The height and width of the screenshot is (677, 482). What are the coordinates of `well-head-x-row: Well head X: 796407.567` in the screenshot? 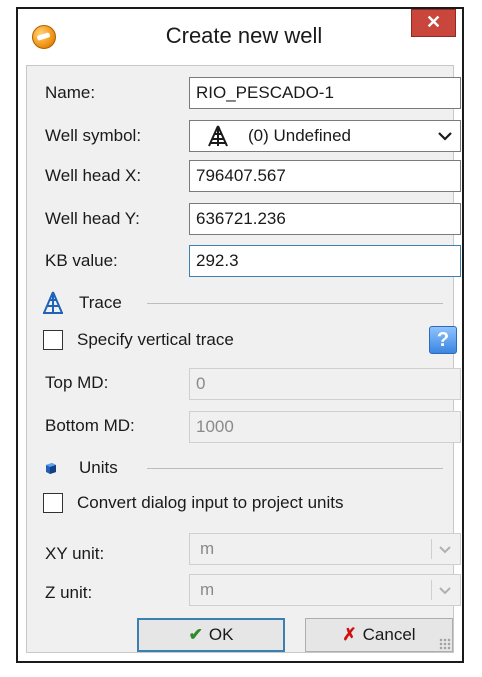 It's located at (244, 176).